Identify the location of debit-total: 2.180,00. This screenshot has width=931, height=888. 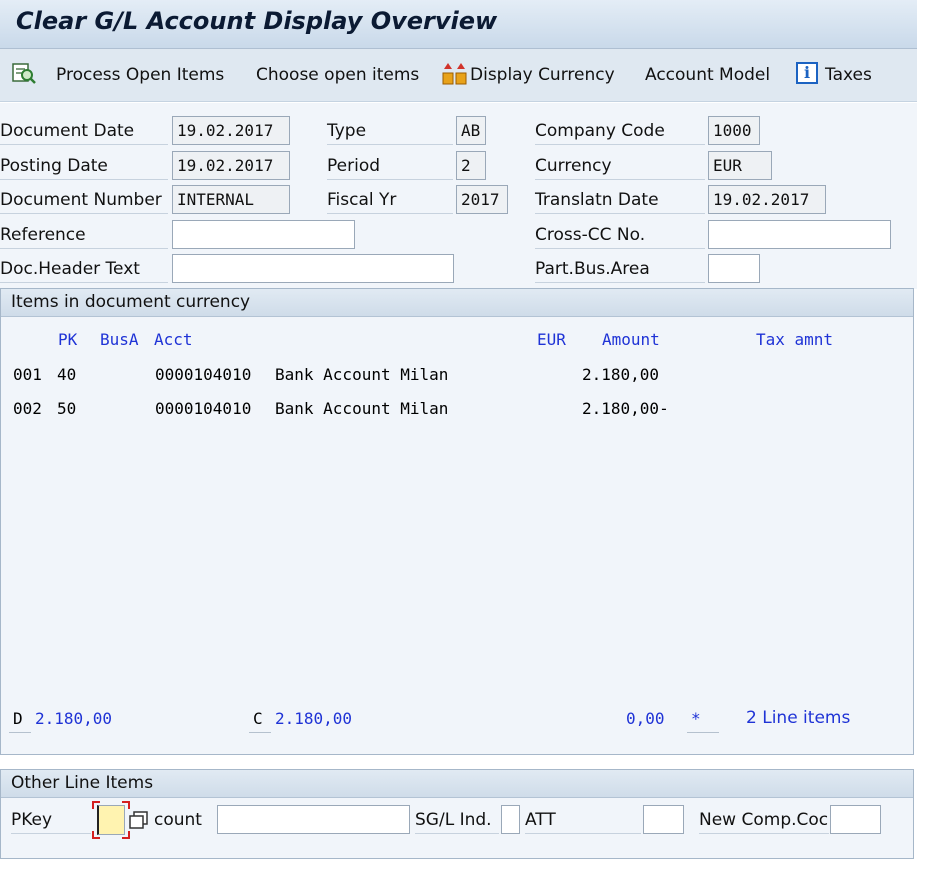
(74, 718).